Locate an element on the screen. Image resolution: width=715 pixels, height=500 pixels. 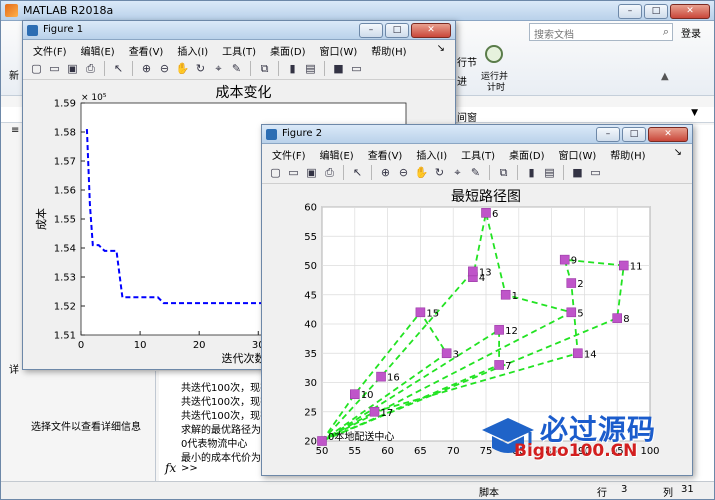
y-tick-label: 1.58 is located at coordinates (65, 133).